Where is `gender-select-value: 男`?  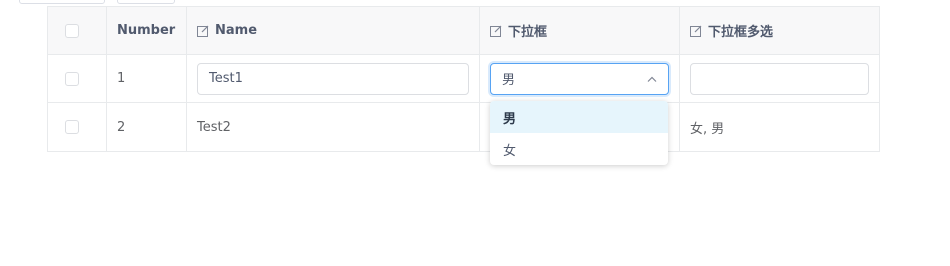 gender-select-value: 男 is located at coordinates (509, 80).